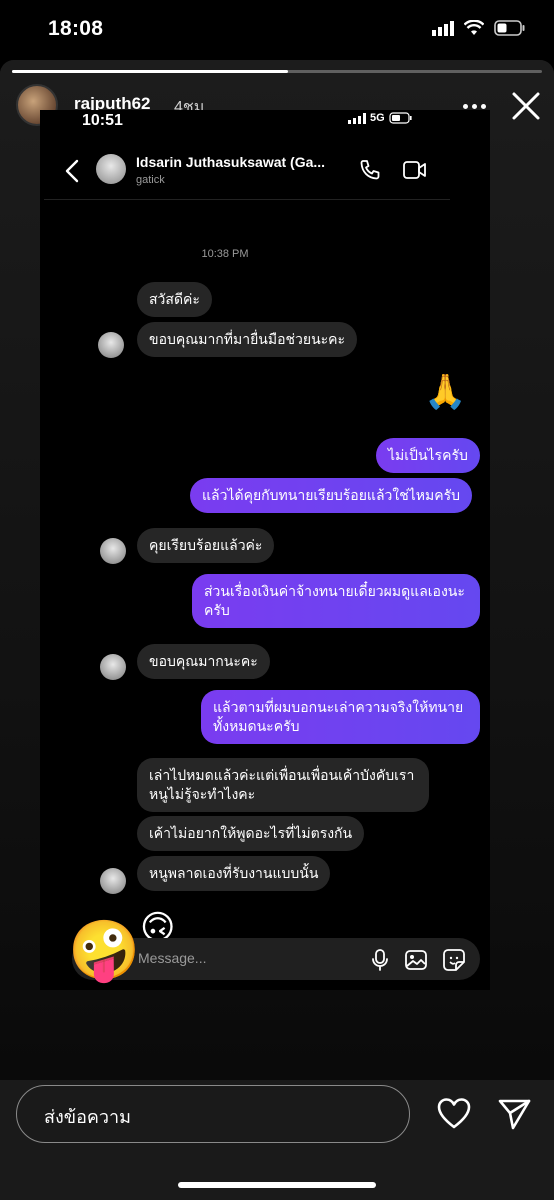 This screenshot has height=1200, width=554. What do you see at coordinates (454, 1114) in the screenshot?
I see `heart-icon` at bounding box center [454, 1114].